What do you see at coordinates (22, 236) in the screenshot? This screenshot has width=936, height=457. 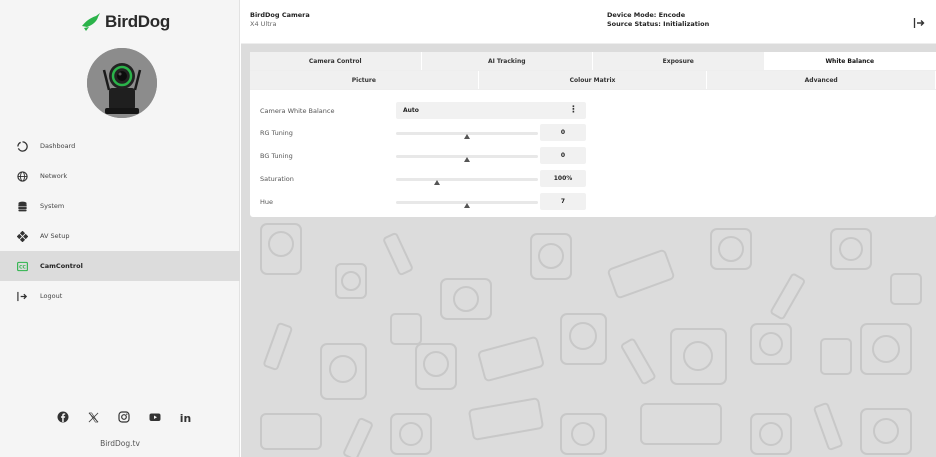 I see `av-setup-icon` at bounding box center [22, 236].